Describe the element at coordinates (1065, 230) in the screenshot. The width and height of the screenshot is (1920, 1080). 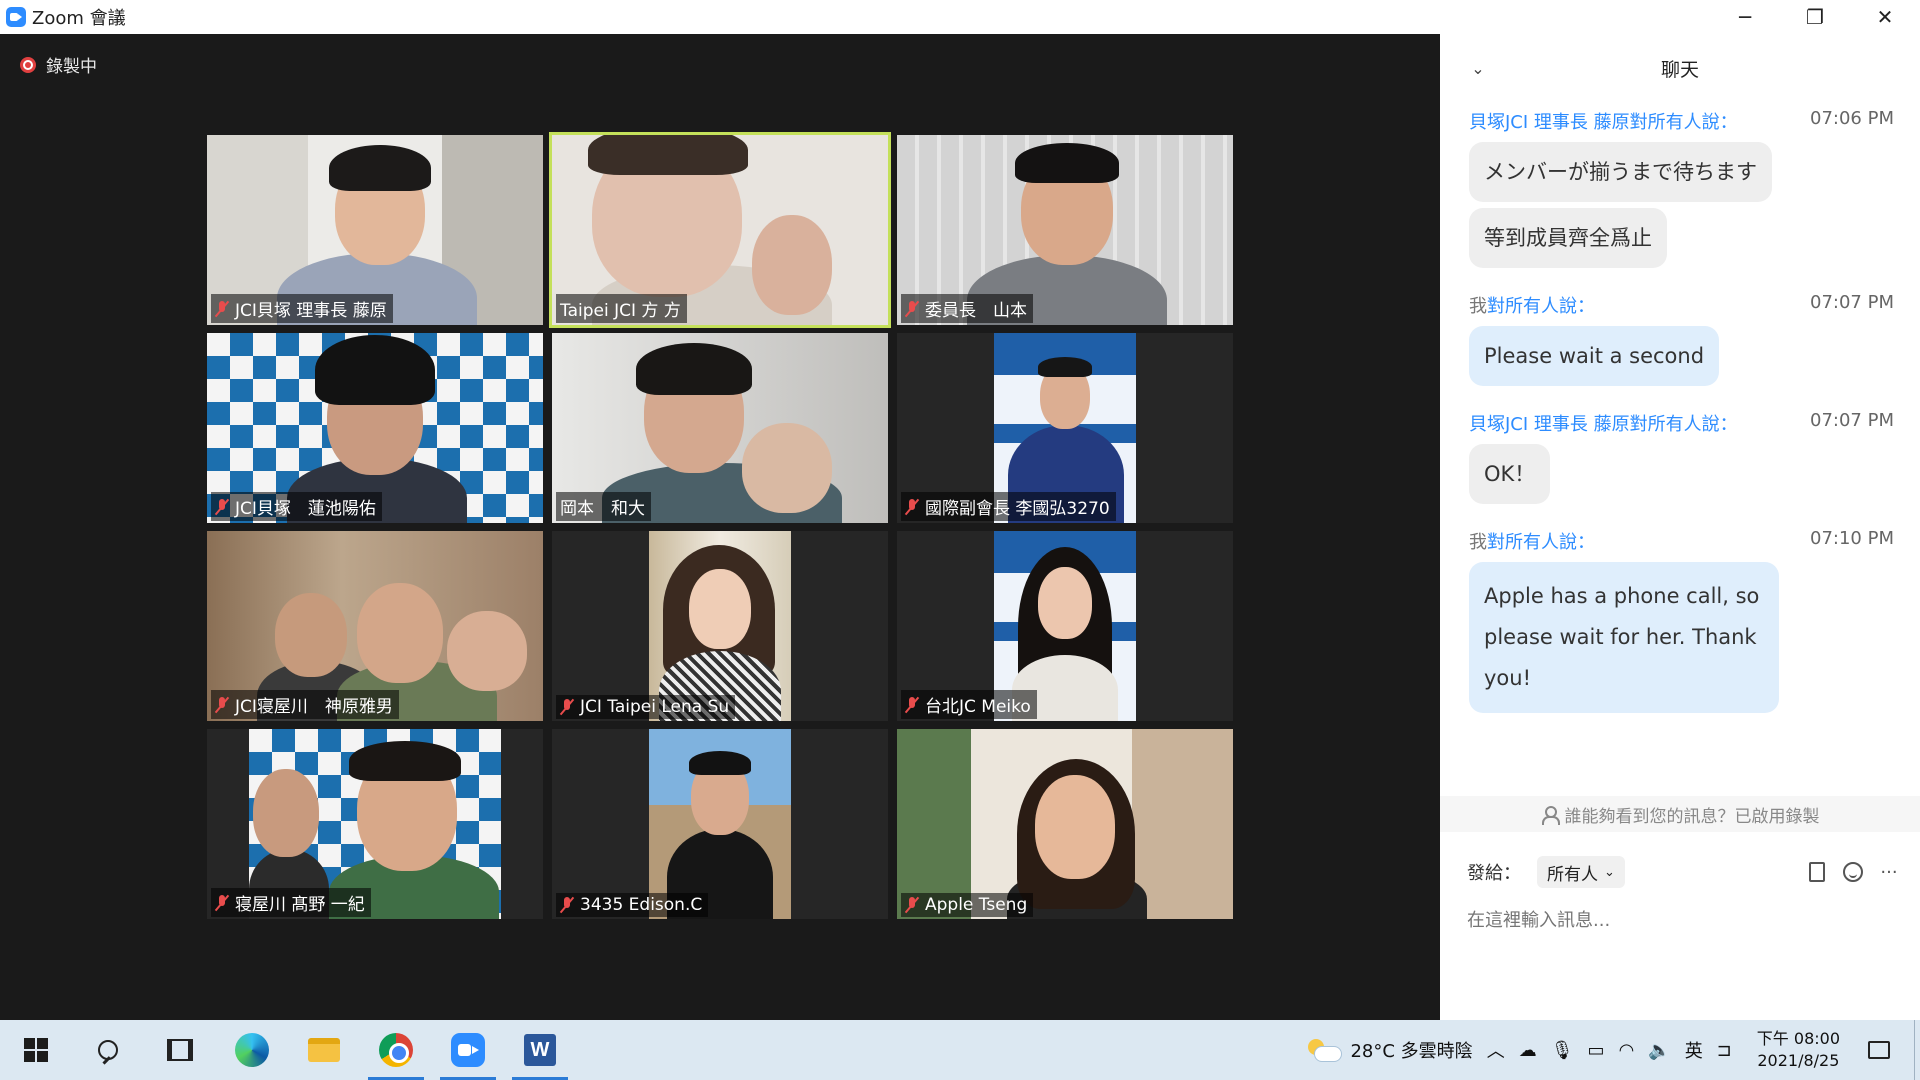
I see `video-tile: 委員長 山本` at that location.